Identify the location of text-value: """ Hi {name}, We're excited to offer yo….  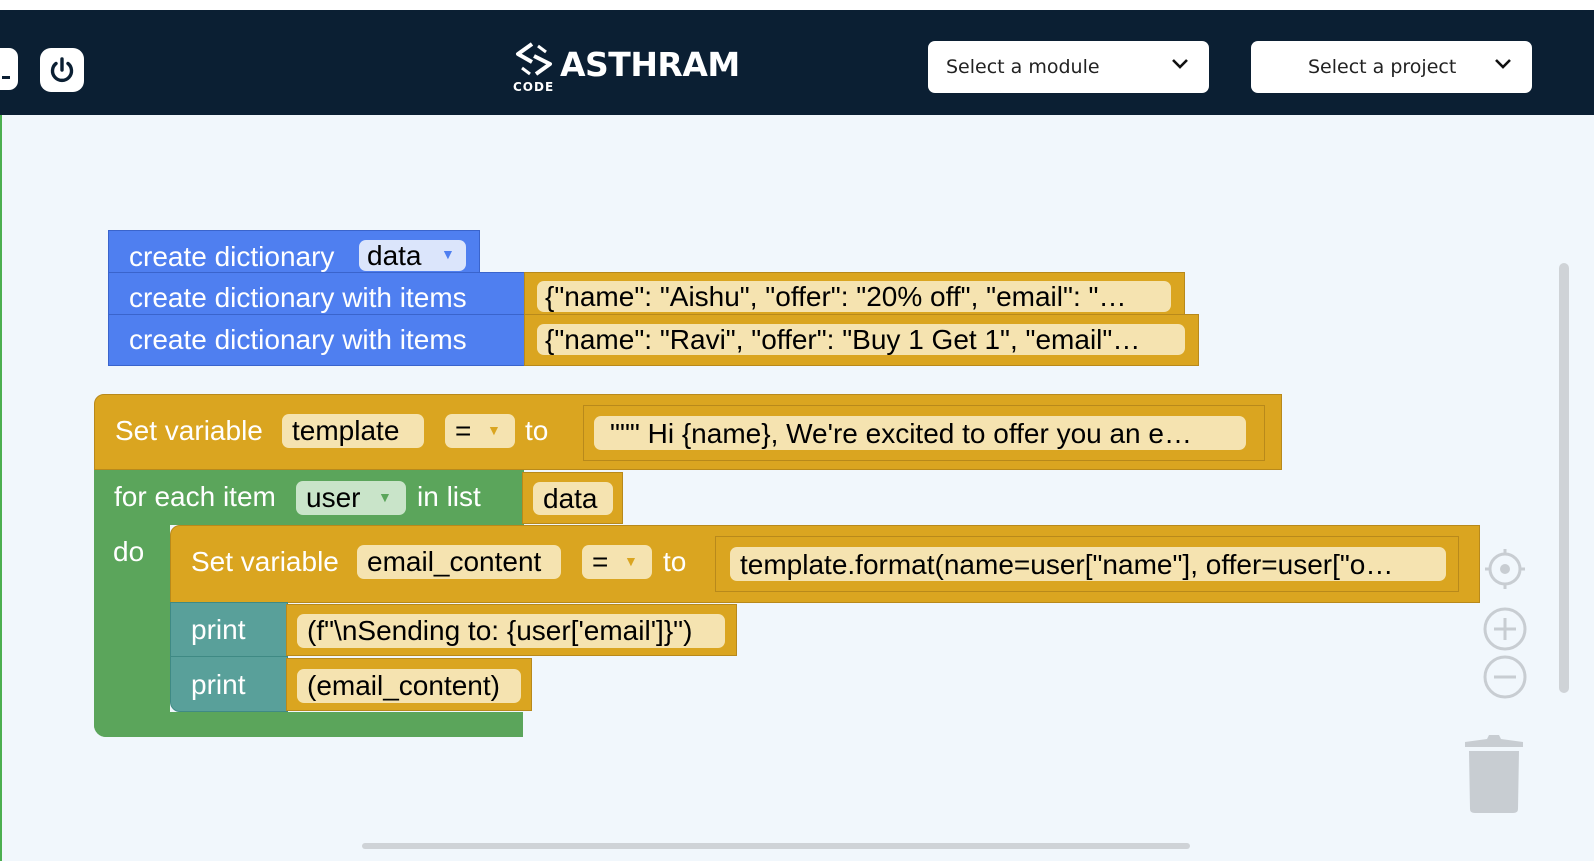
(901, 433).